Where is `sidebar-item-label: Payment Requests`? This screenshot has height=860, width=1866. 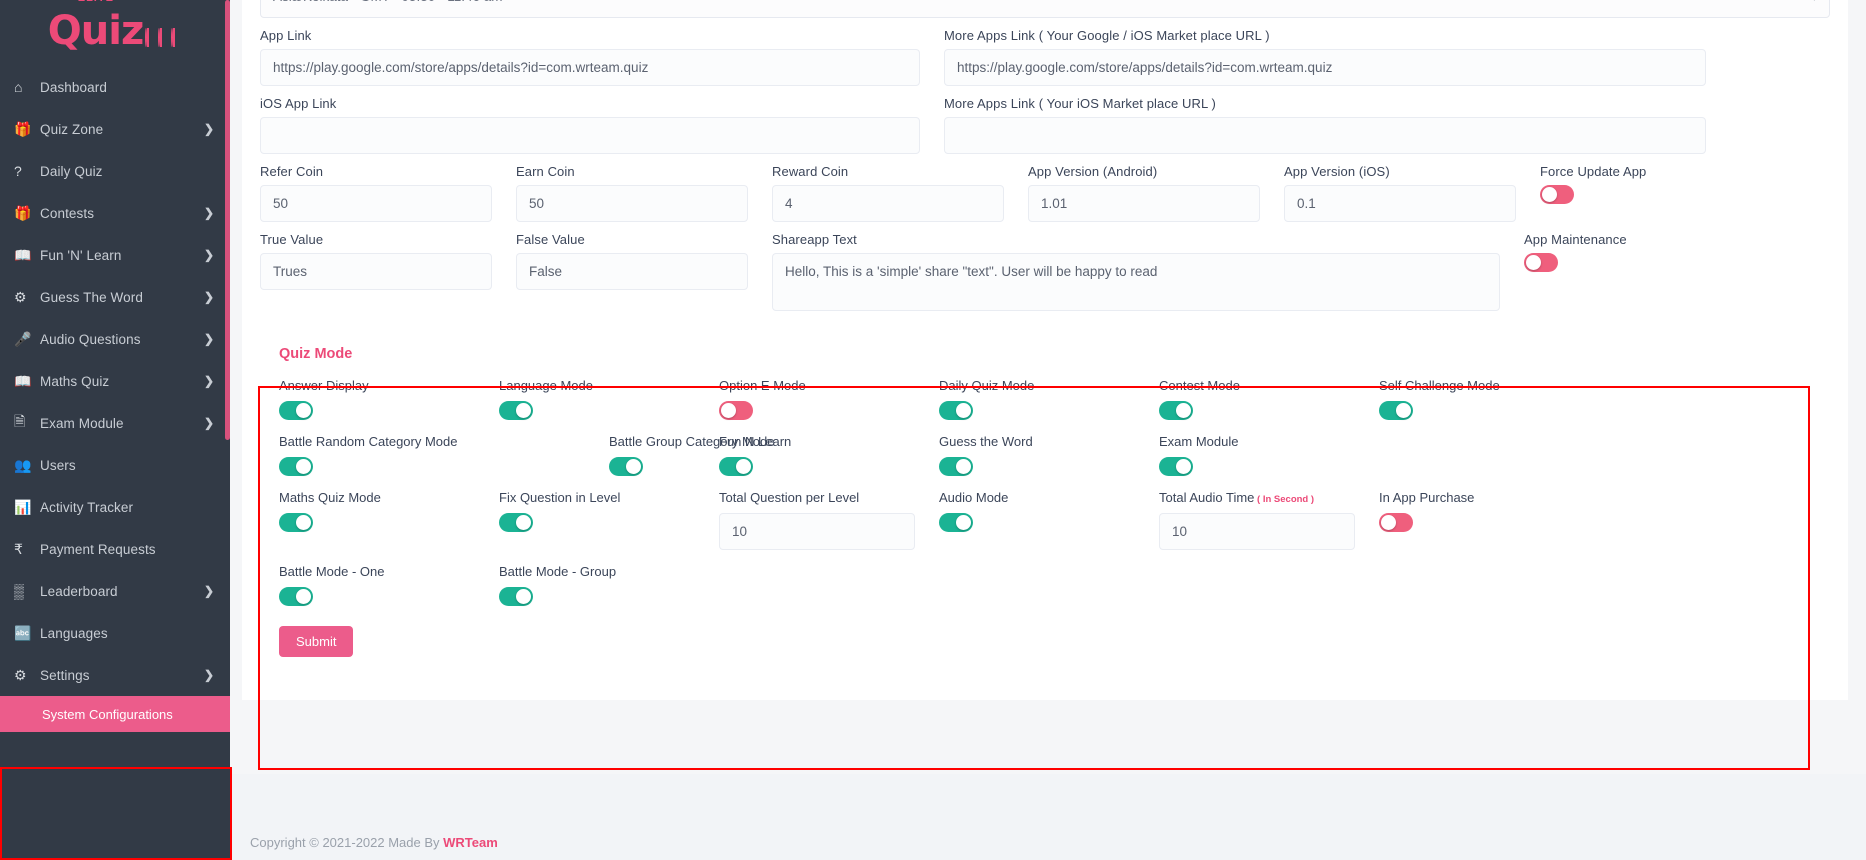
sidebar-item-label: Payment Requests is located at coordinates (98, 549).